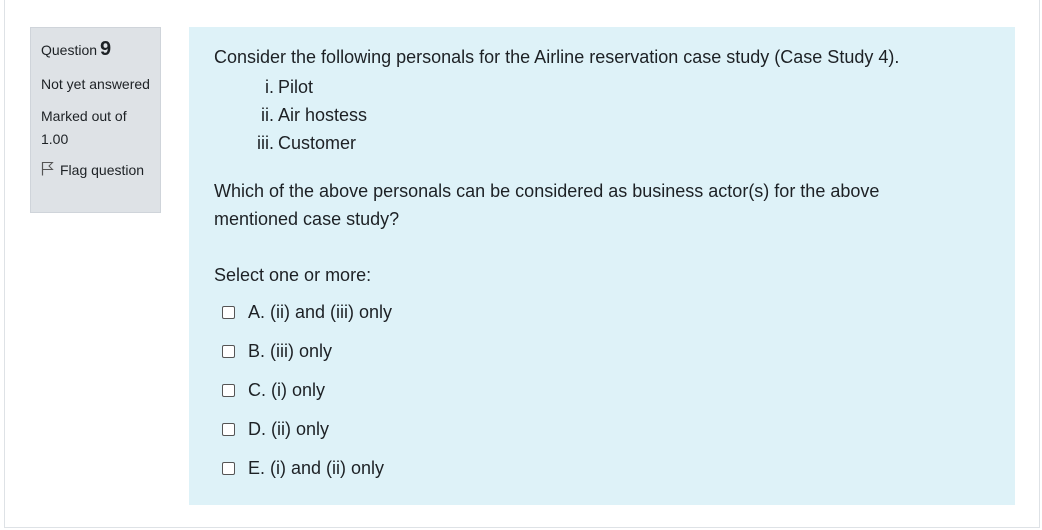  Describe the element at coordinates (320, 312) in the screenshot. I see `answer-option-label: A. (ii) and (iii) only` at that location.